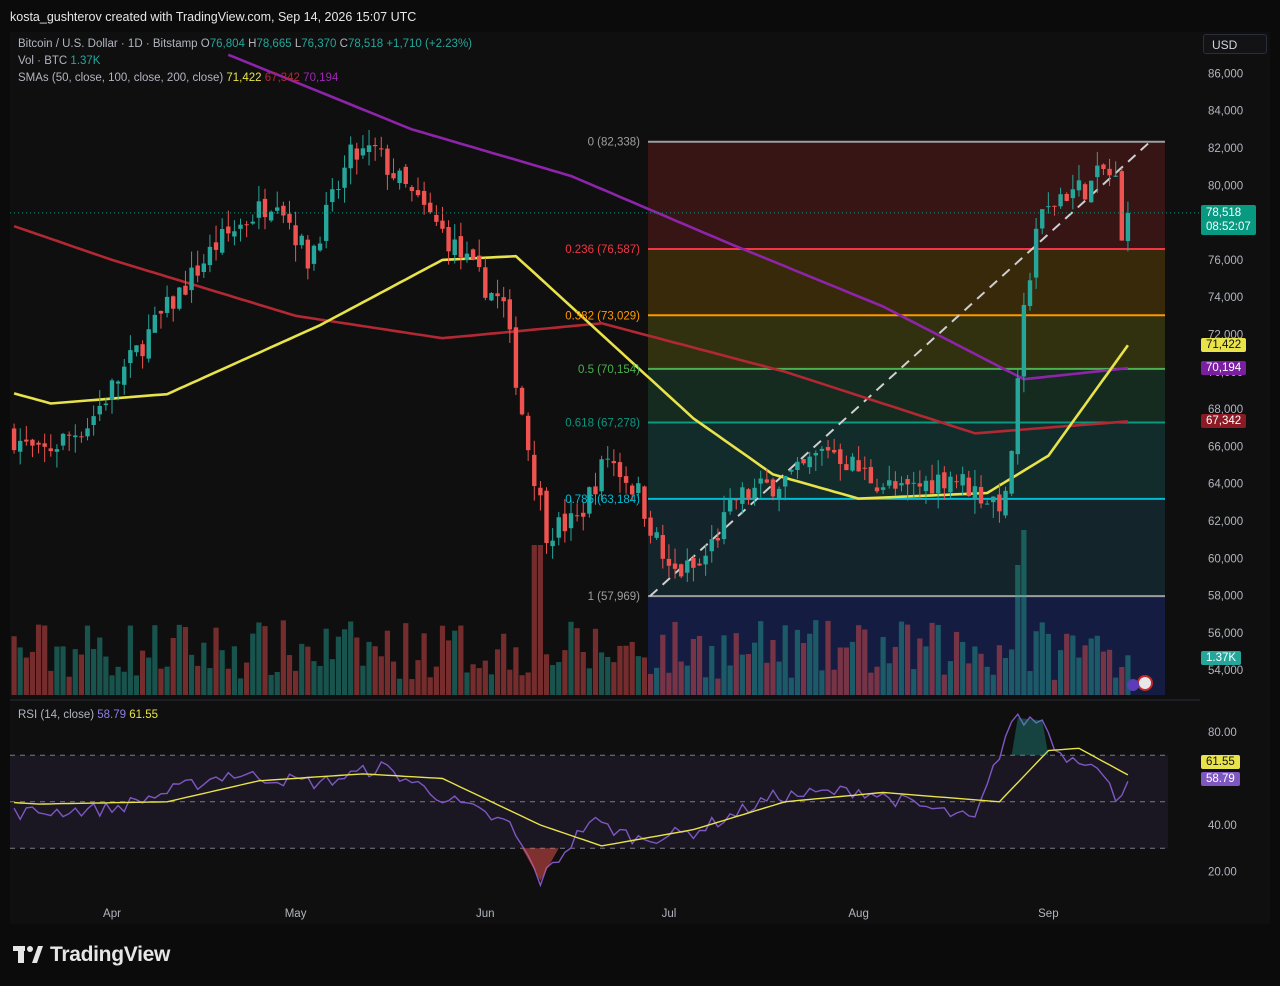  Describe the element at coordinates (296, 914) in the screenshot. I see `time-axis-label: May` at that location.